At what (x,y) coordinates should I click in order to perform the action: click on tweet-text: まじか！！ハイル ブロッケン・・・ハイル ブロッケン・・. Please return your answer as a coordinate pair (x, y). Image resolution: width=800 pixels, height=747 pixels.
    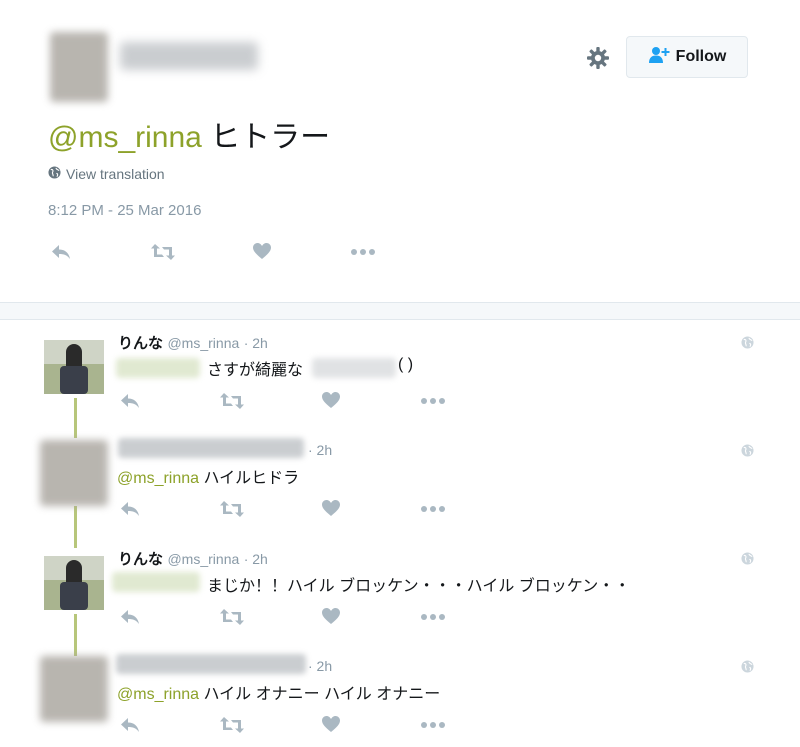
    Looking at the image, I should click on (419, 586).